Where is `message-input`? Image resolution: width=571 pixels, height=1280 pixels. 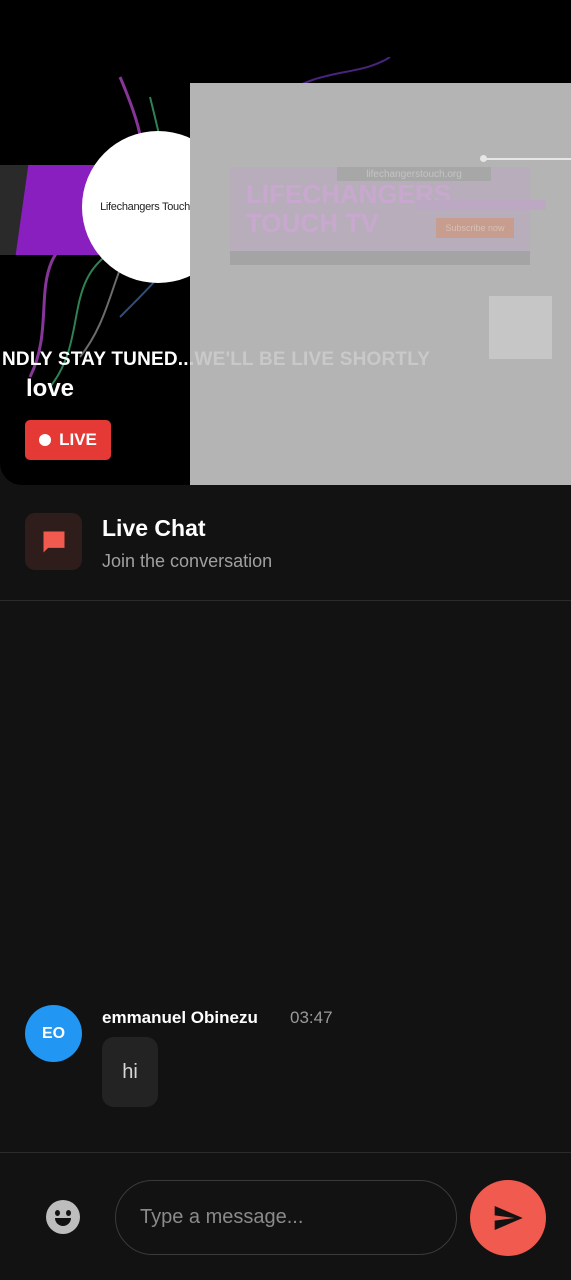 message-input is located at coordinates (286, 1217).